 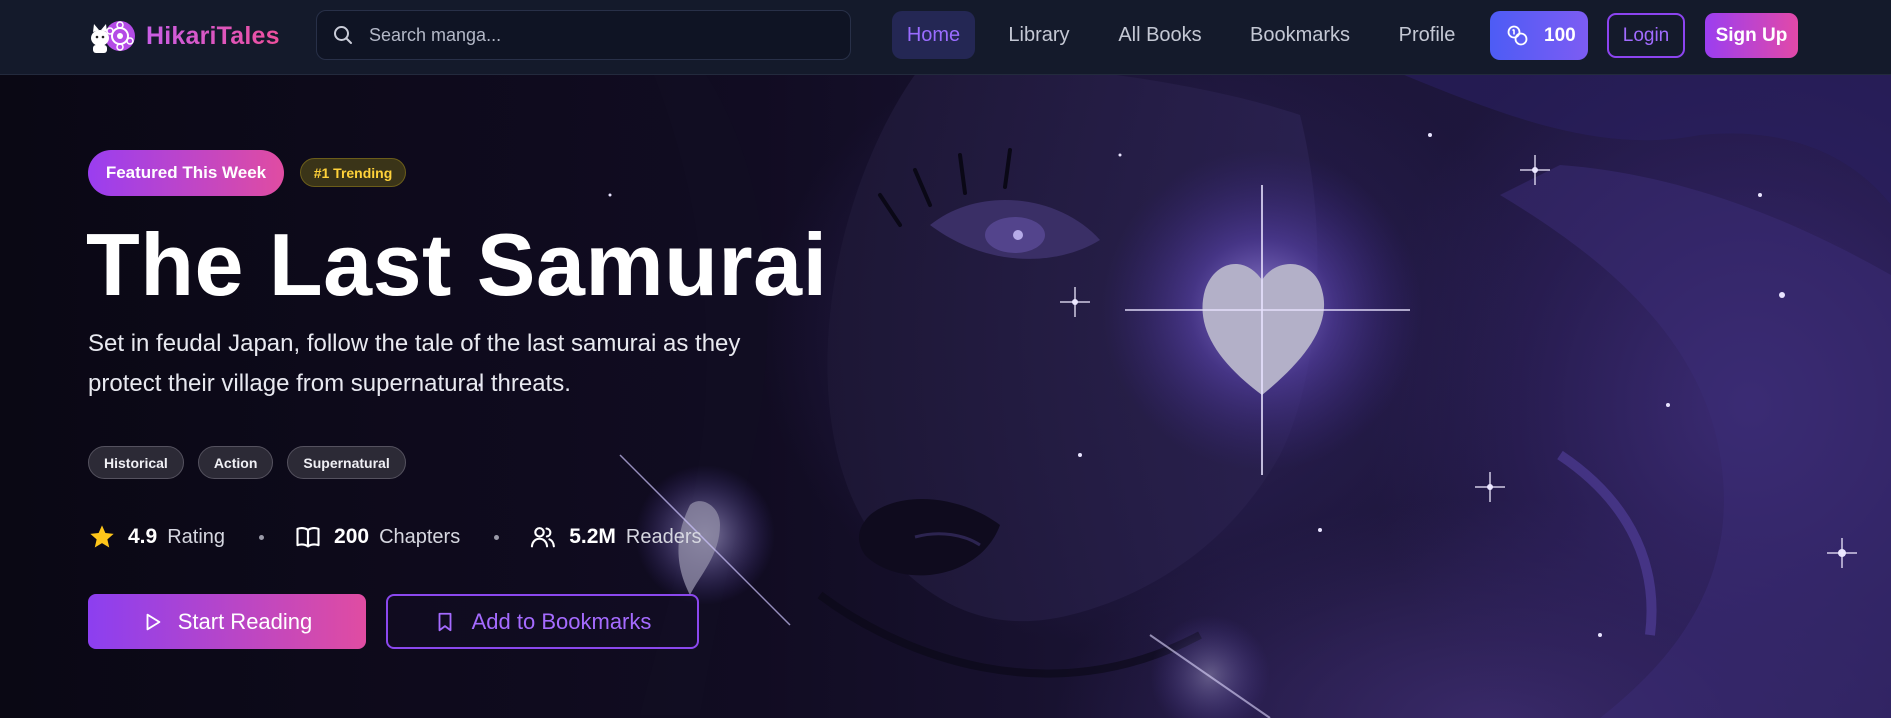 What do you see at coordinates (196, 536) in the screenshot?
I see `rating-label: Rating` at bounding box center [196, 536].